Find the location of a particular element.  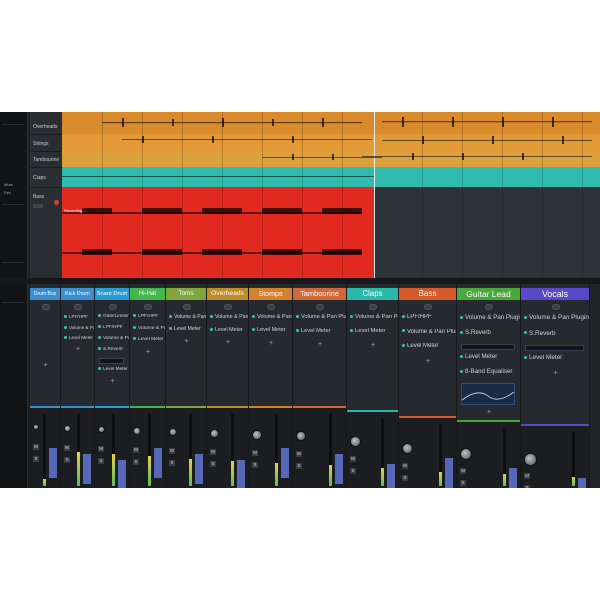

channel-name: Claps is located at coordinates (372, 294).